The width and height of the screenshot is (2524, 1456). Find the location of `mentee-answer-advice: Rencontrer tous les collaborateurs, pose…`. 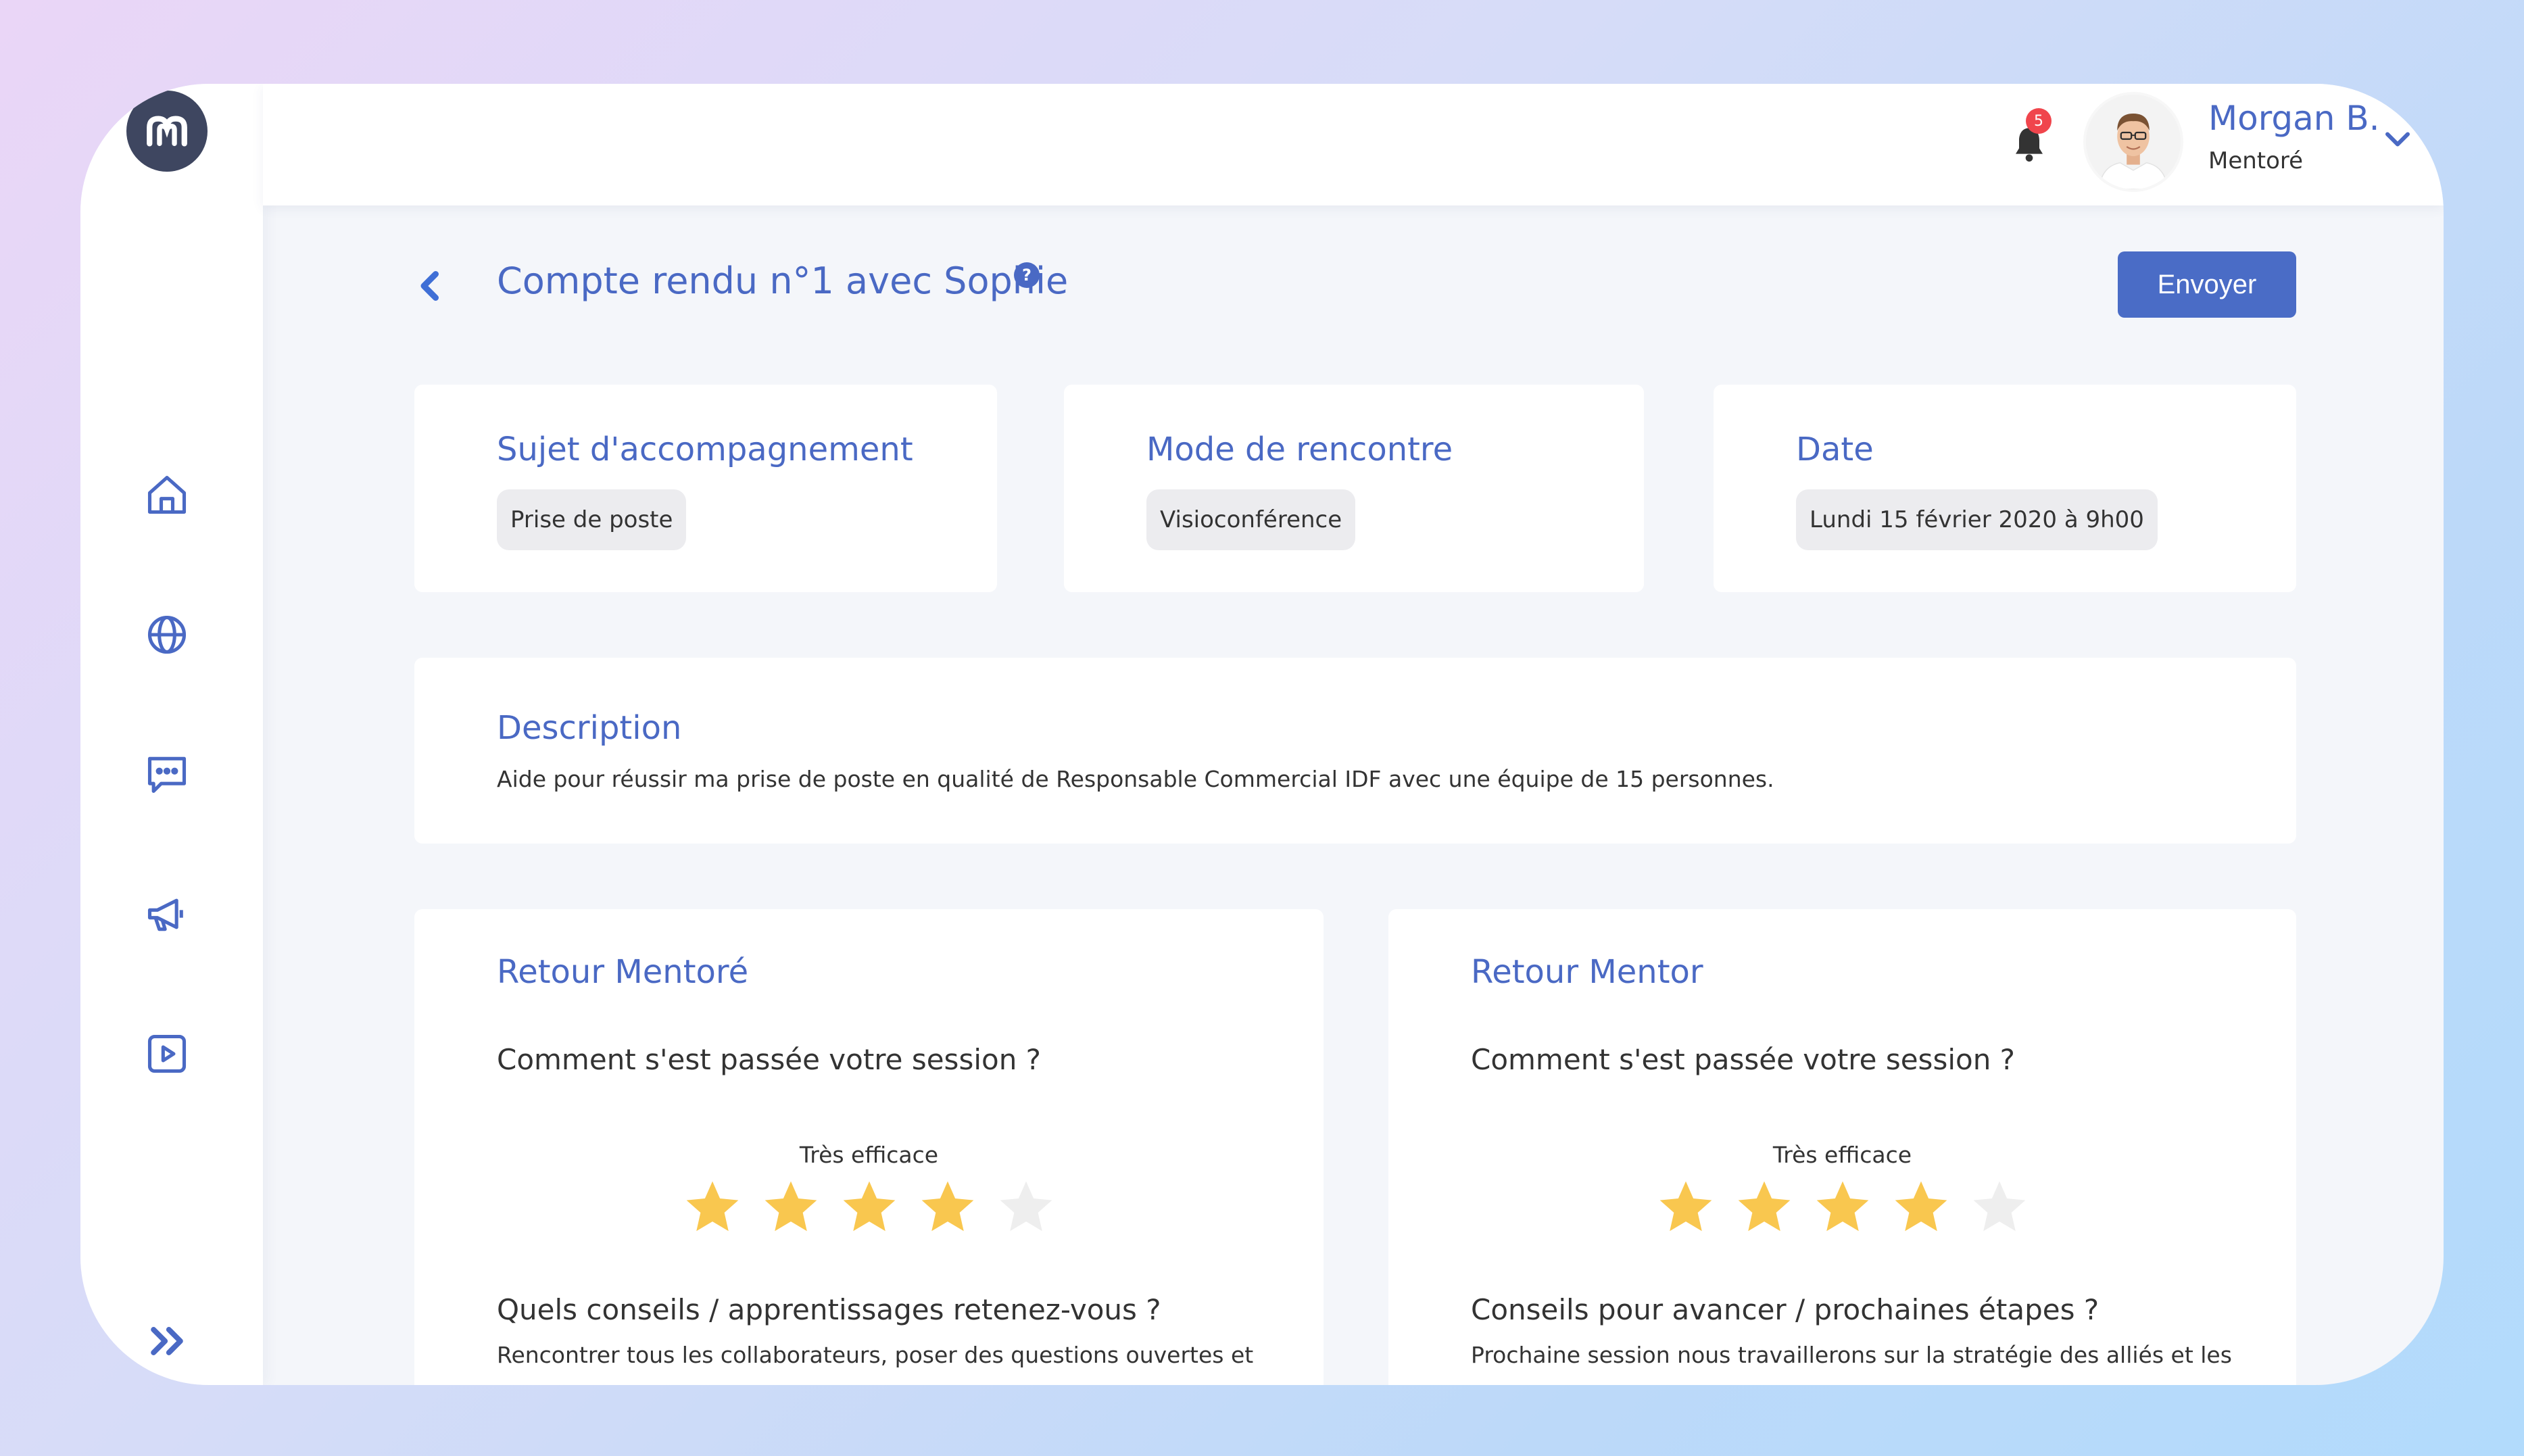

mentee-answer-advice: Rencontrer tous les collaborateurs, pose… is located at coordinates (875, 1355).